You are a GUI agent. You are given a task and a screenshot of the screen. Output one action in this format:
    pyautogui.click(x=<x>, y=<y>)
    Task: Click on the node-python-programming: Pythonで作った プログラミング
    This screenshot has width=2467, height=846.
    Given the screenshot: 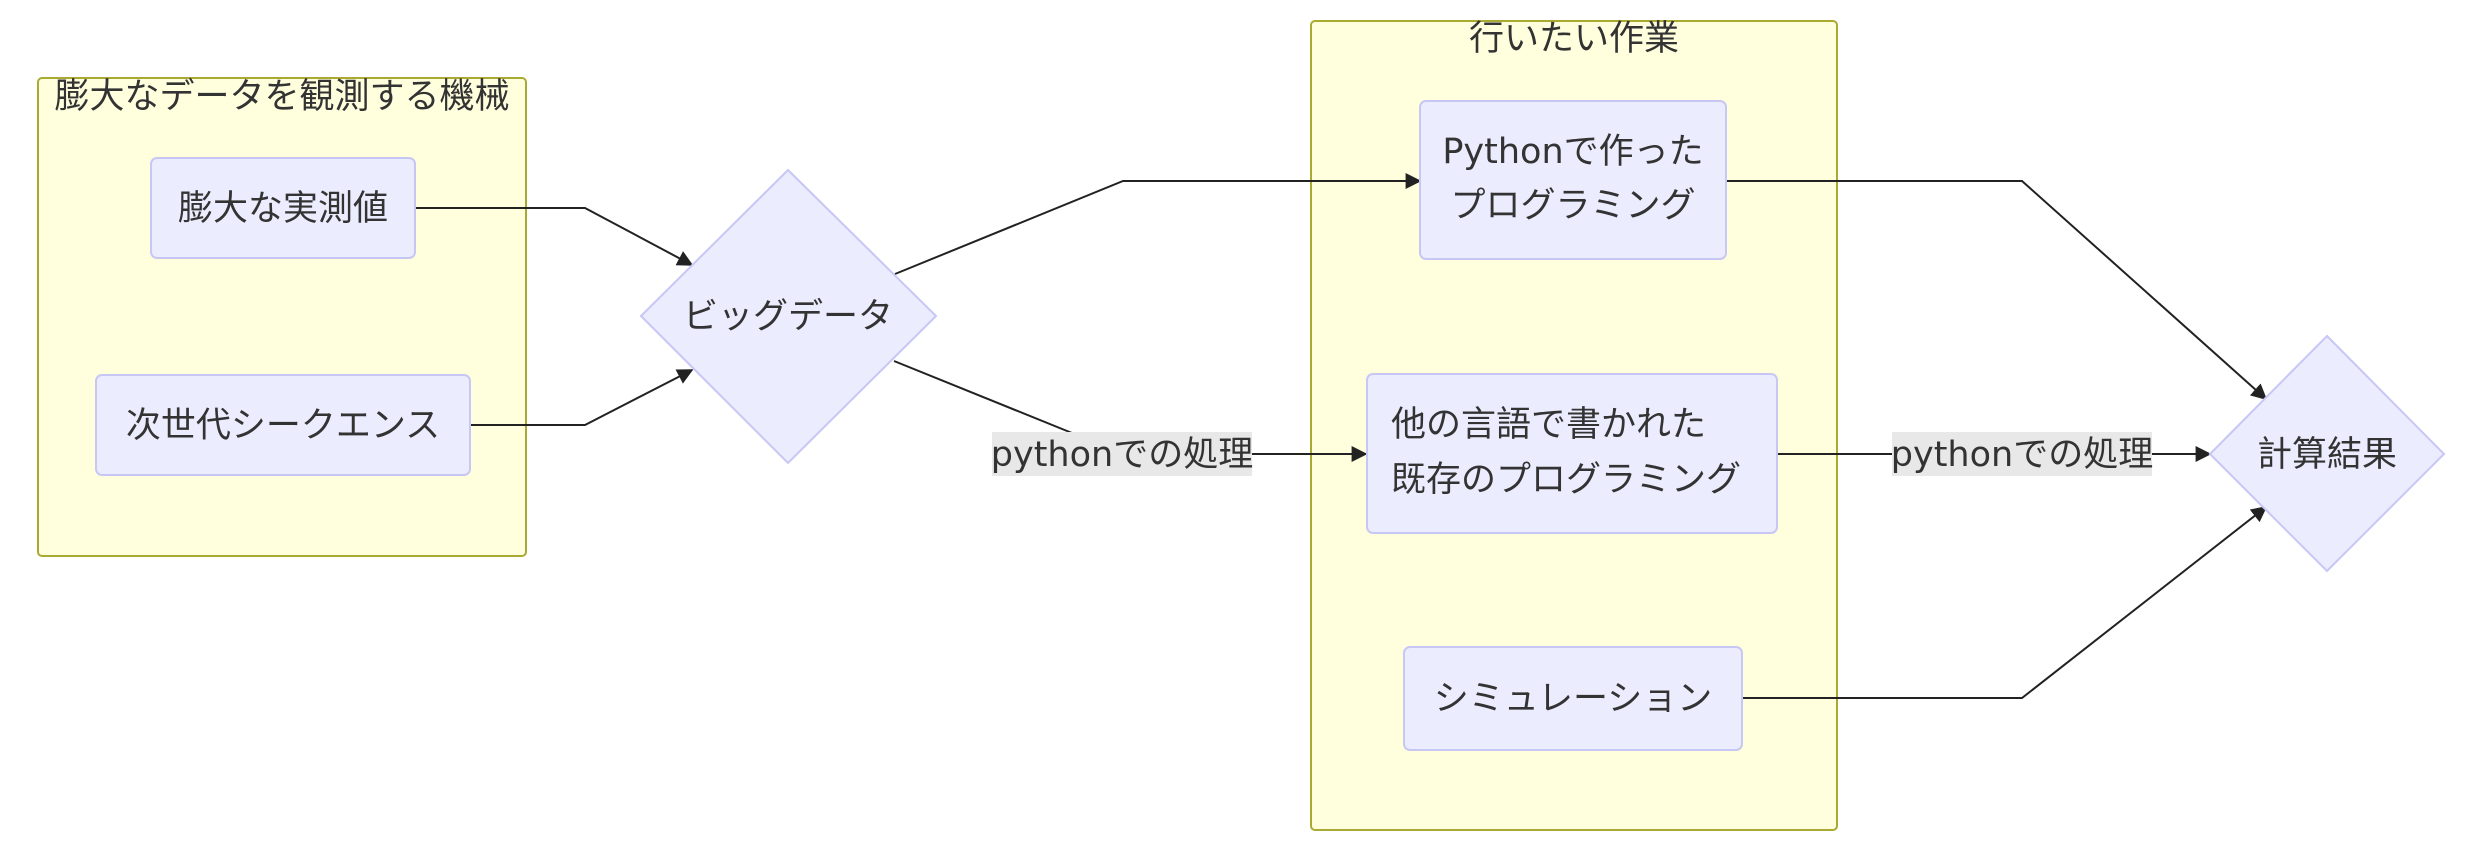 What is the action you would take?
    pyautogui.click(x=1573, y=180)
    